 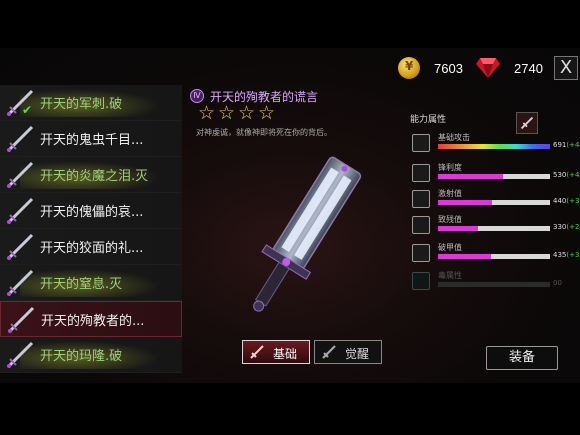 What do you see at coordinates (496, 253) in the screenshot?
I see `stat-row: 破甲值 435(+374)` at bounding box center [496, 253].